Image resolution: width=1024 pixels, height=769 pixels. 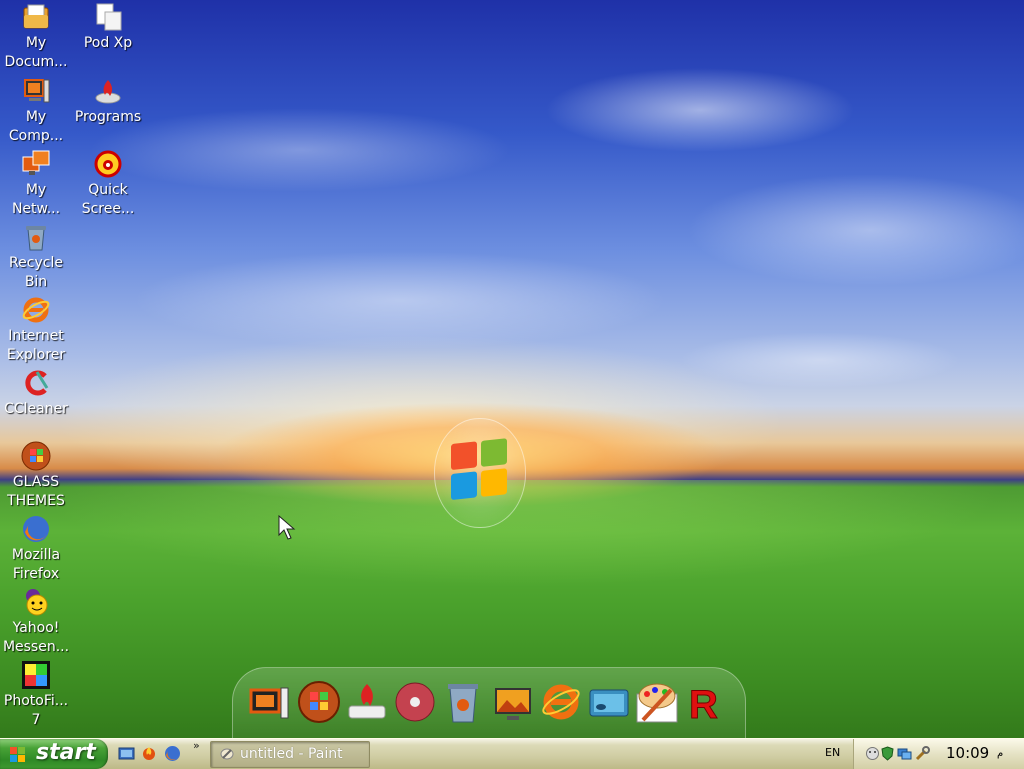 What do you see at coordinates (489, 702) in the screenshot?
I see `dock-bar: R` at bounding box center [489, 702].